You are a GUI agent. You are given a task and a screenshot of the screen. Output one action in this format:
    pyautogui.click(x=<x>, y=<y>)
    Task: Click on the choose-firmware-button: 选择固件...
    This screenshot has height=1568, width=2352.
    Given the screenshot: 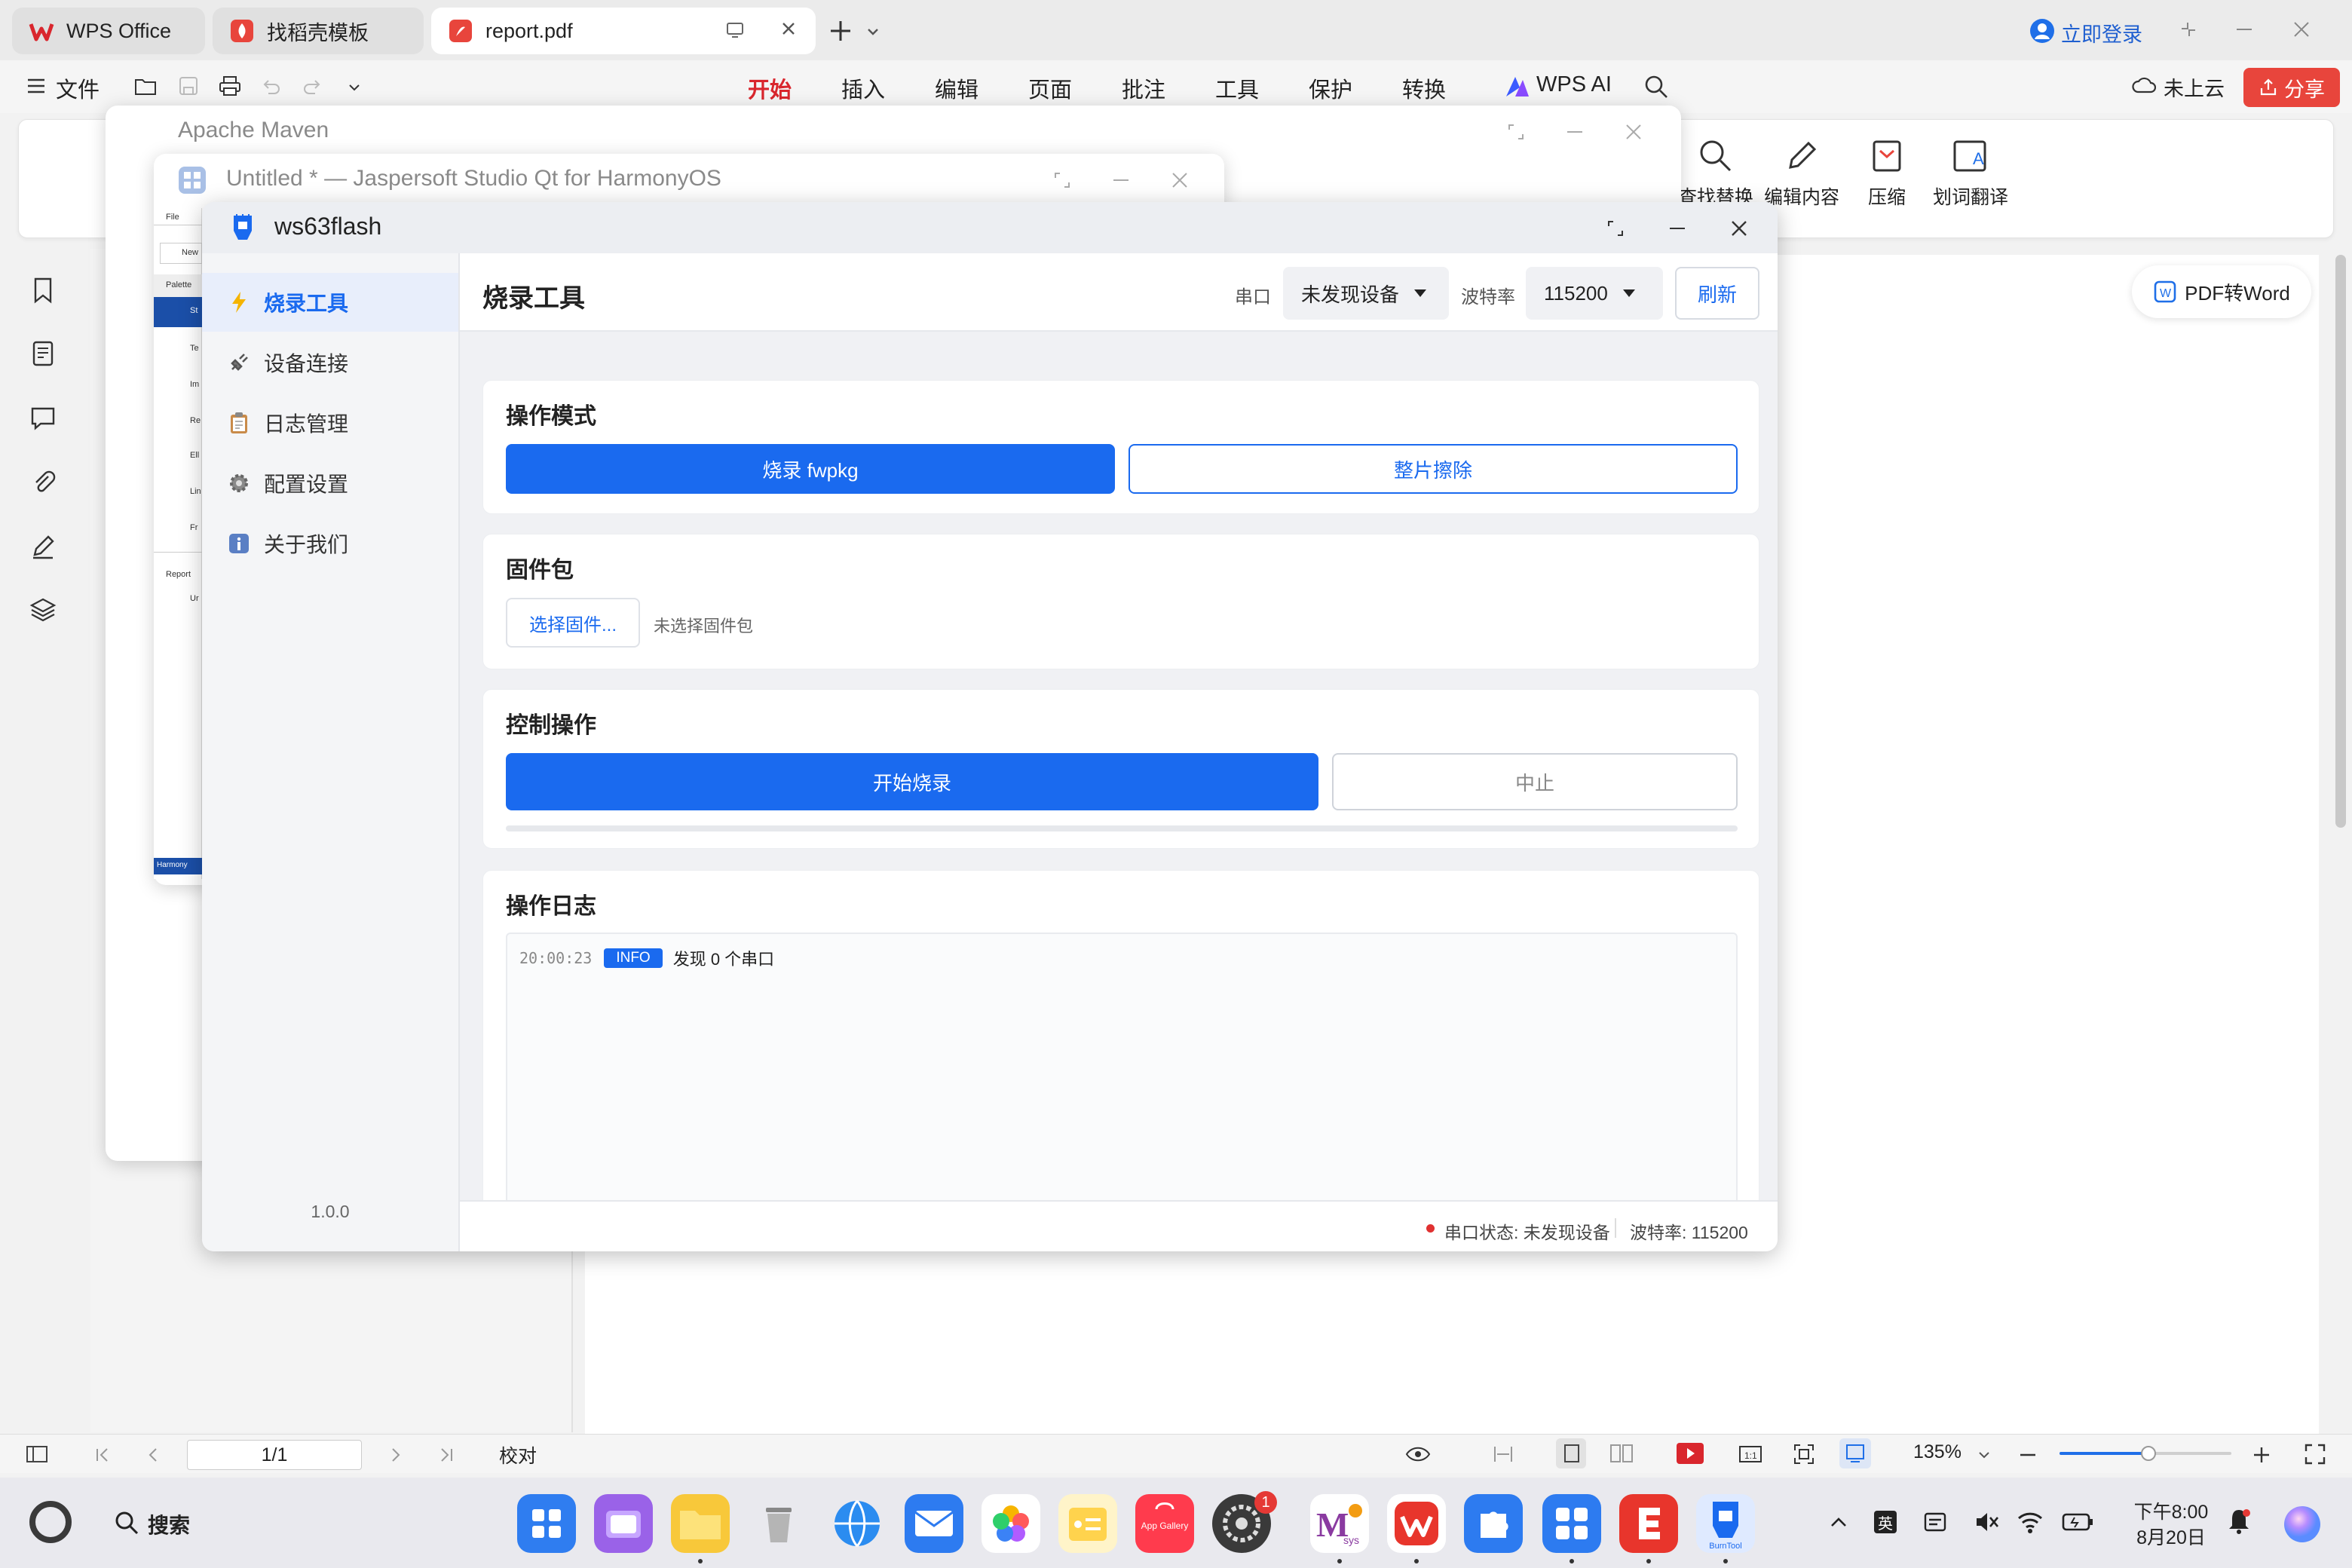 What is the action you would take?
    pyautogui.click(x=573, y=623)
    